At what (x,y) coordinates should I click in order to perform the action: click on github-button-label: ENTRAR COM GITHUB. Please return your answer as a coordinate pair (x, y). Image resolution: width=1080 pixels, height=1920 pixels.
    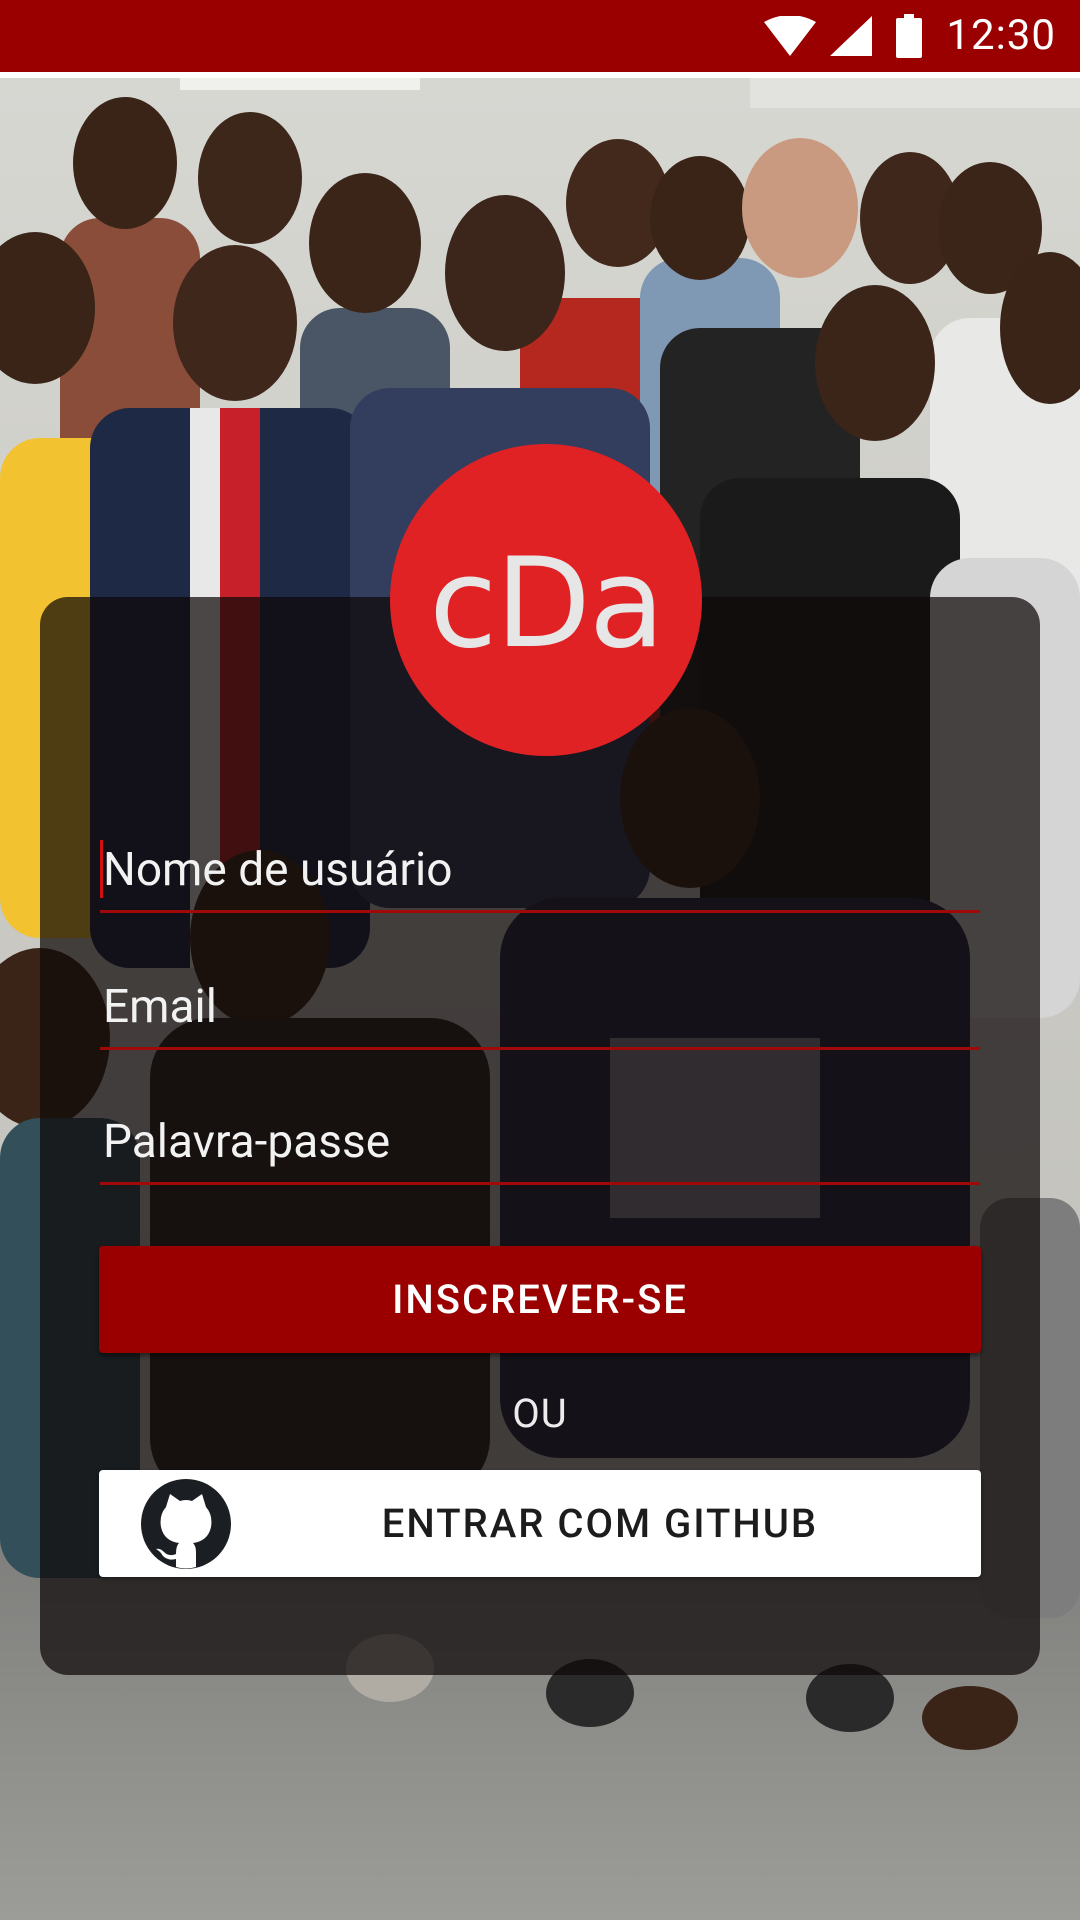
    Looking at the image, I should click on (600, 1523).